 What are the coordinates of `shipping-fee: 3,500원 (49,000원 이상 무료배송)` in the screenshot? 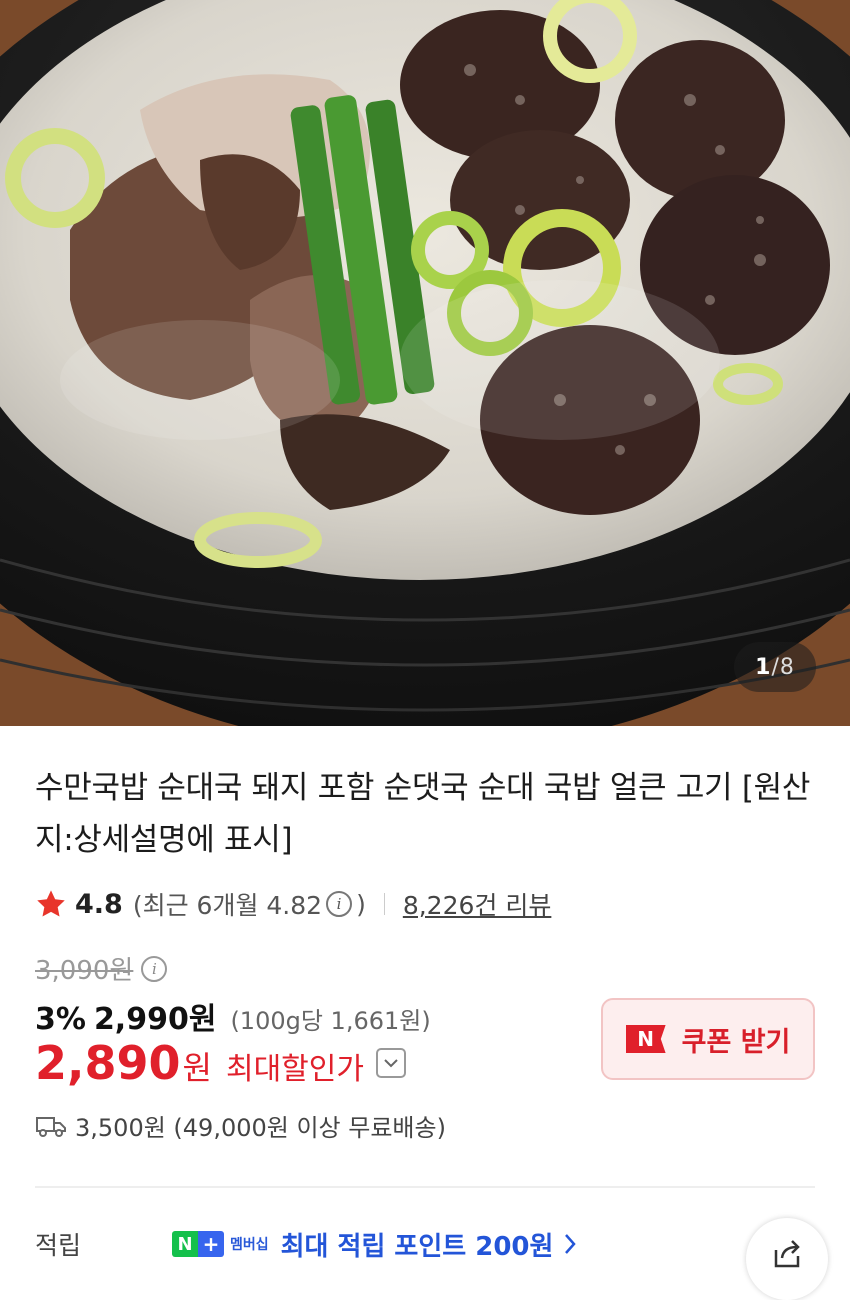 It's located at (260, 1128).